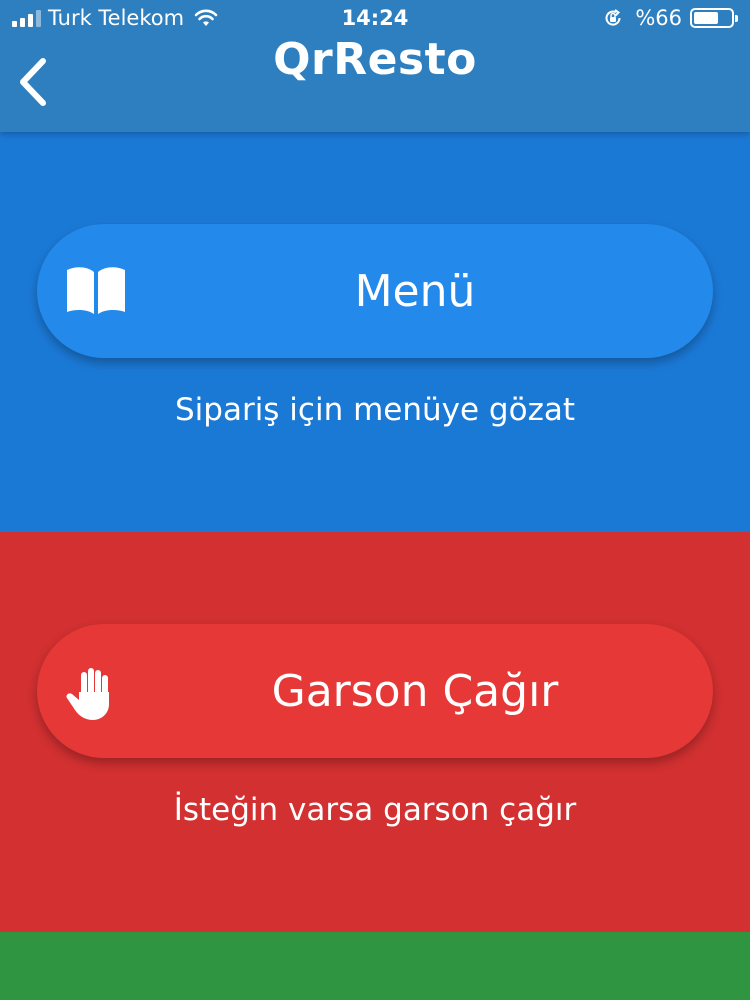 This screenshot has height=1000, width=750. What do you see at coordinates (375, 810) in the screenshot?
I see `waiter-subtitle: İsteğin varsa garson çağır` at bounding box center [375, 810].